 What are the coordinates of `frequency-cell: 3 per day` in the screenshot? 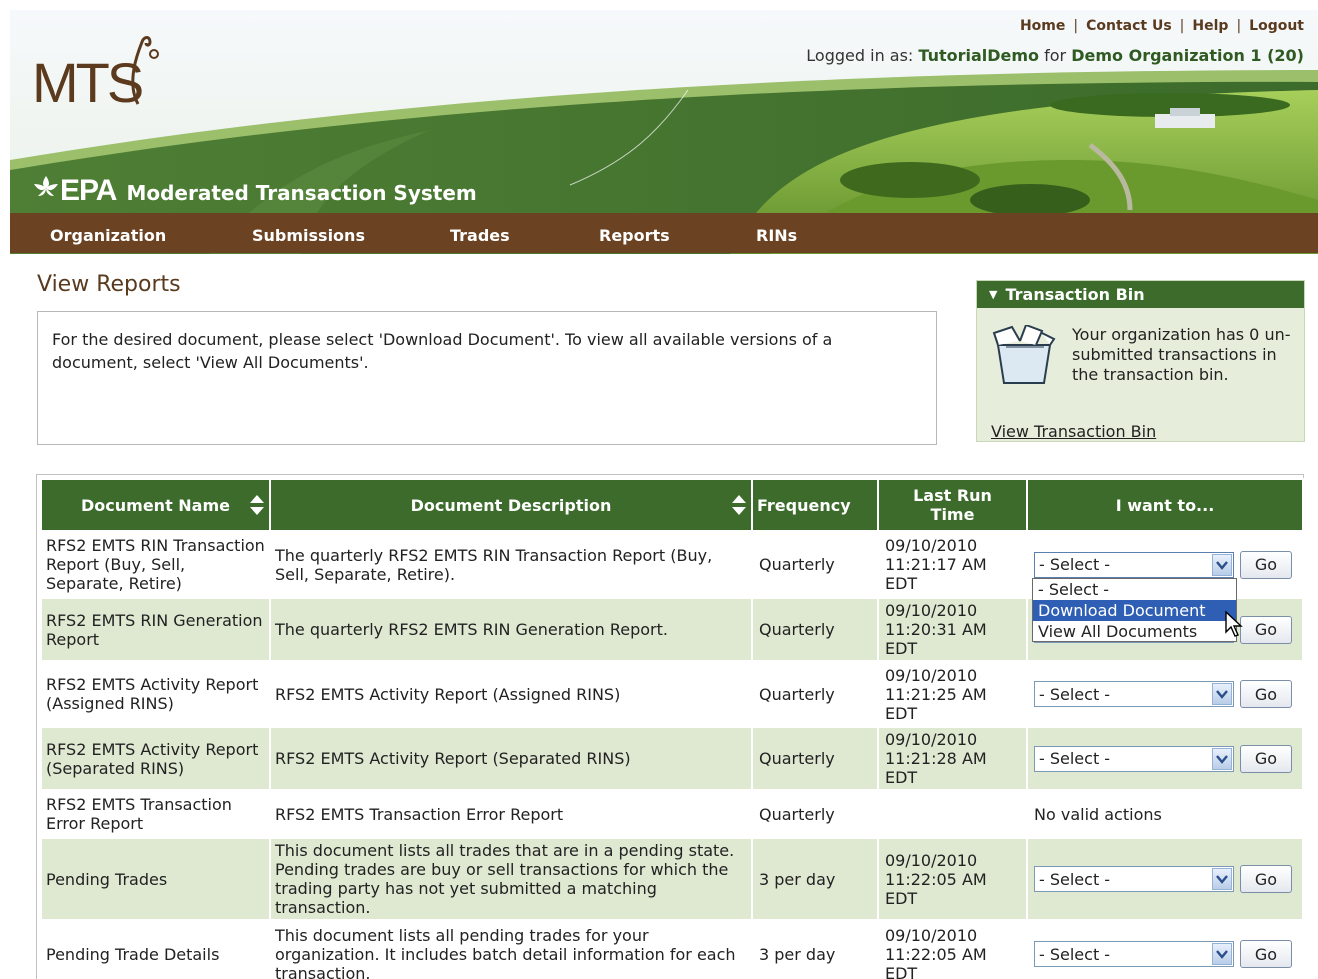 It's located at (815, 879).